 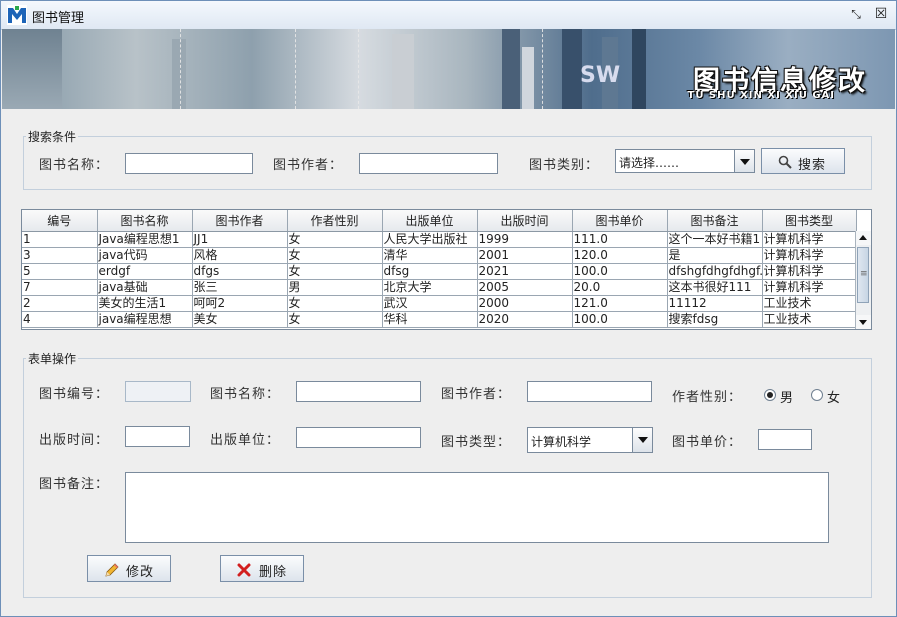 What do you see at coordinates (60, 221) in the screenshot?
I see `column-header: 编号` at bounding box center [60, 221].